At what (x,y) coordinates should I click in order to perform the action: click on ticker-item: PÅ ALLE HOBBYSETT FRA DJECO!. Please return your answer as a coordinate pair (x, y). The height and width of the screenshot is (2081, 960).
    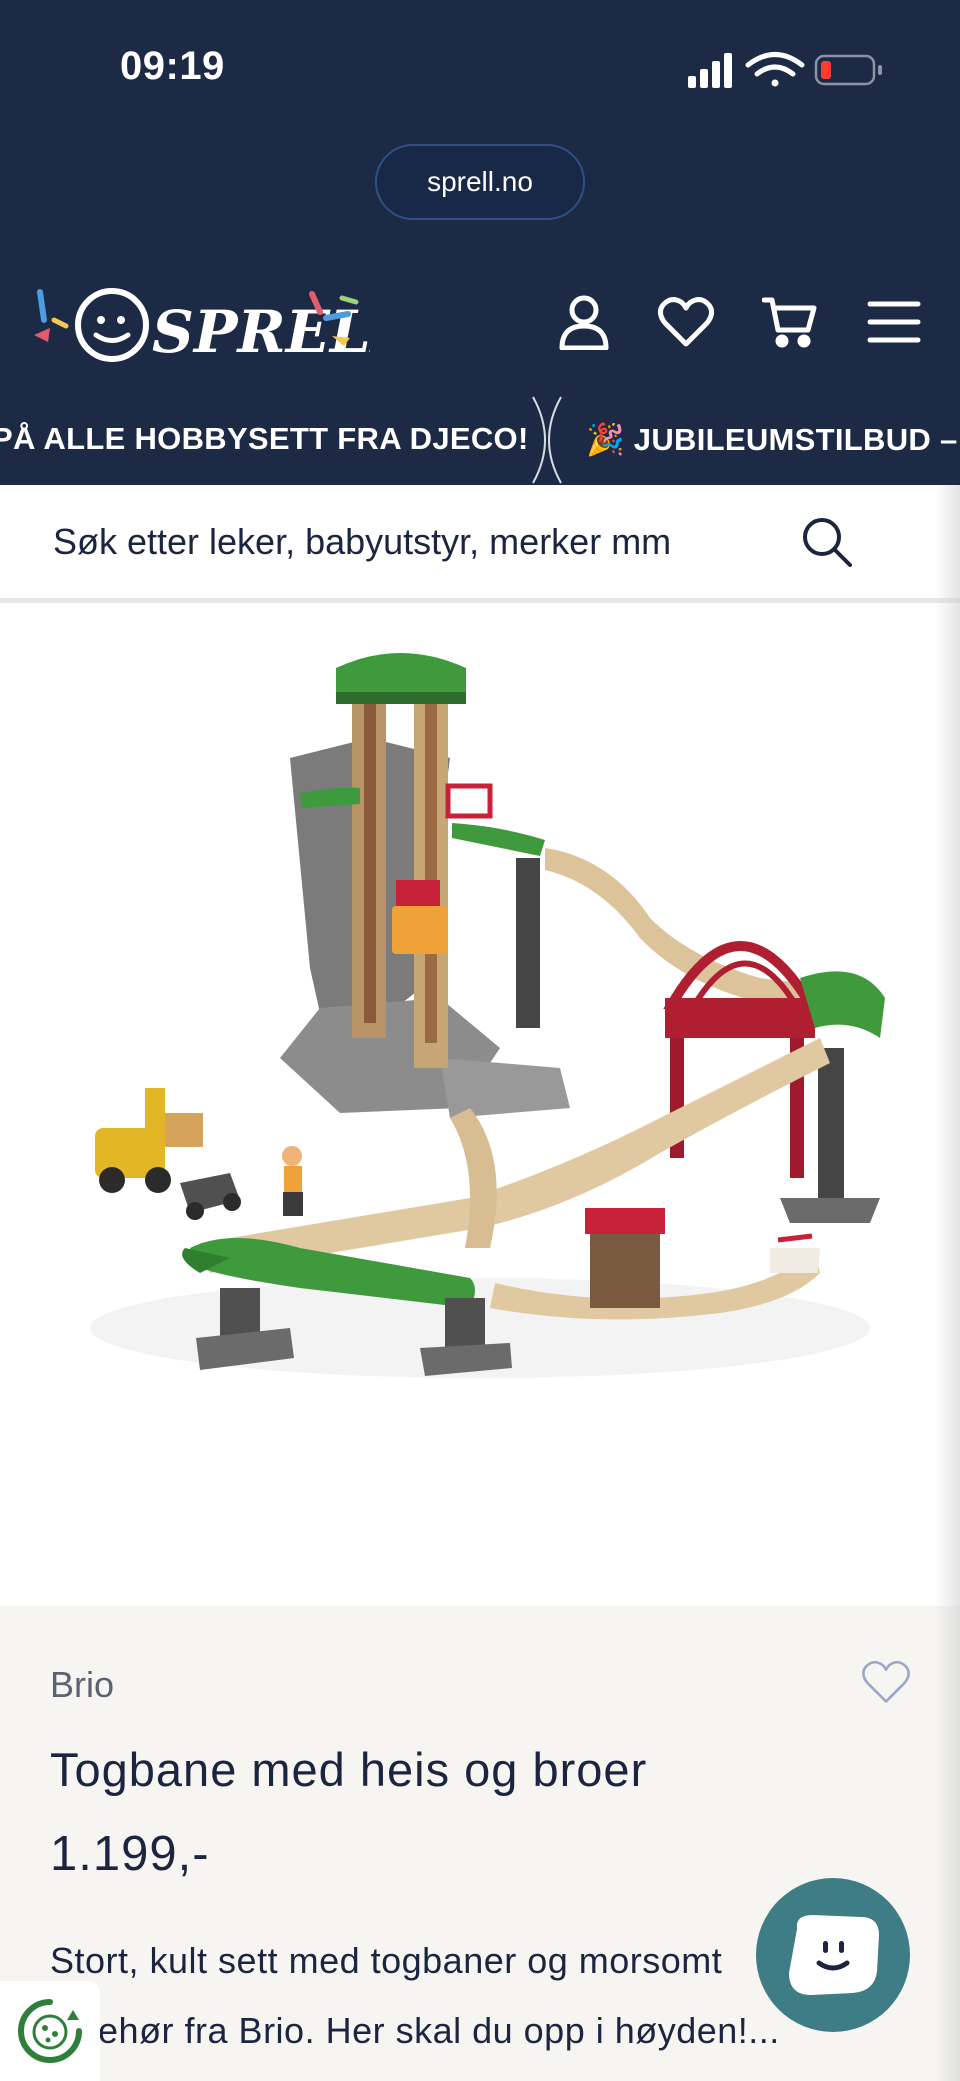
    Looking at the image, I should click on (264, 438).